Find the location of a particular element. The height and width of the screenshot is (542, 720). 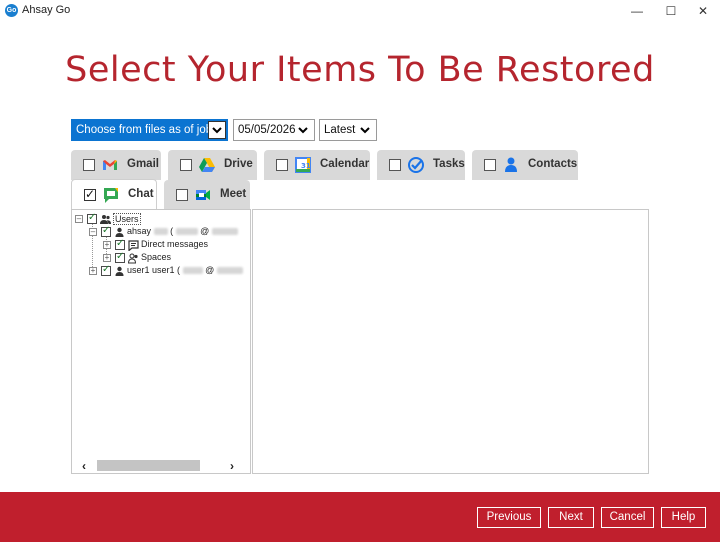

minimize-button: — is located at coordinates (637, 11).